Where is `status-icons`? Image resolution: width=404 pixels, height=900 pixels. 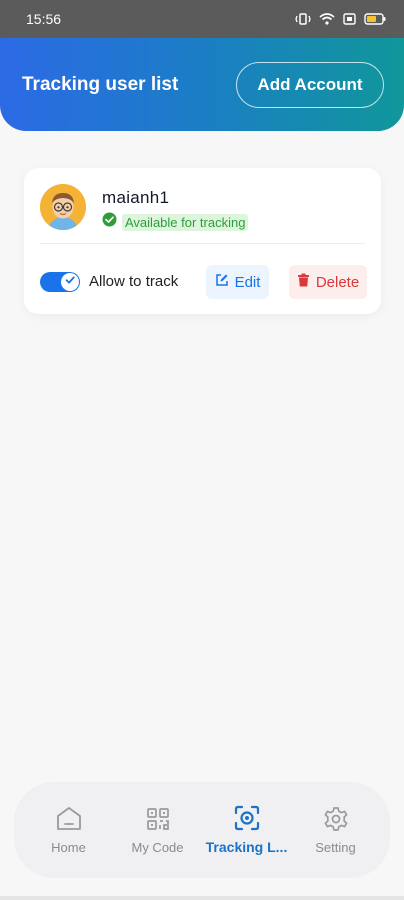 status-icons is located at coordinates (340, 19).